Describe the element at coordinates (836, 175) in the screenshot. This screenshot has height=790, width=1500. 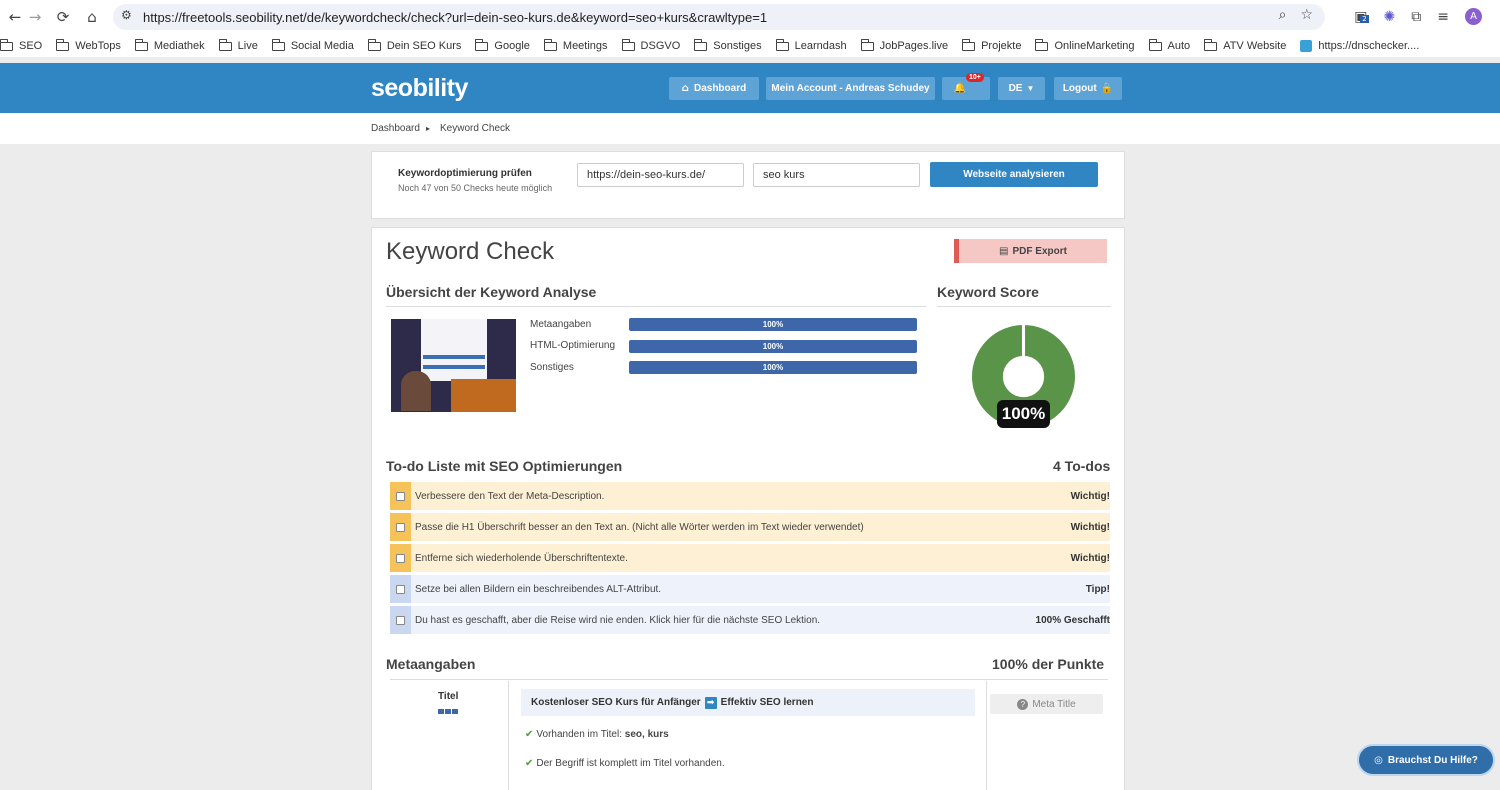
I see `keyword-input: seo kurs` at that location.